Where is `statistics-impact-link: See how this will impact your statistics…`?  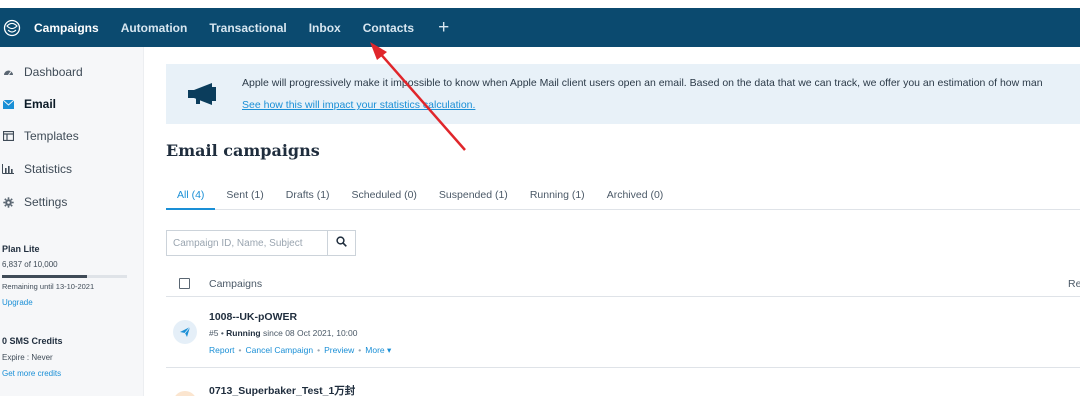 statistics-impact-link: See how this will impact your statistics… is located at coordinates (358, 105).